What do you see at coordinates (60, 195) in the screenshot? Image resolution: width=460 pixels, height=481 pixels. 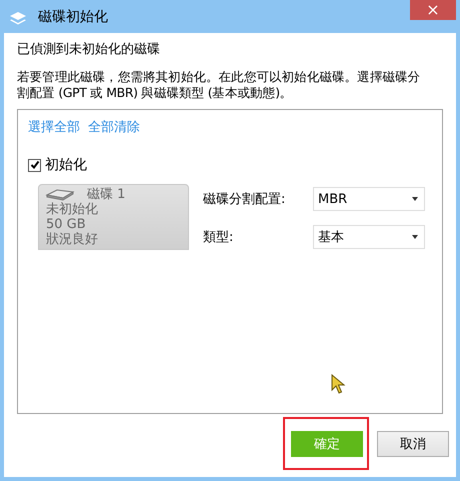 I see `disk-drive-icon` at bounding box center [60, 195].